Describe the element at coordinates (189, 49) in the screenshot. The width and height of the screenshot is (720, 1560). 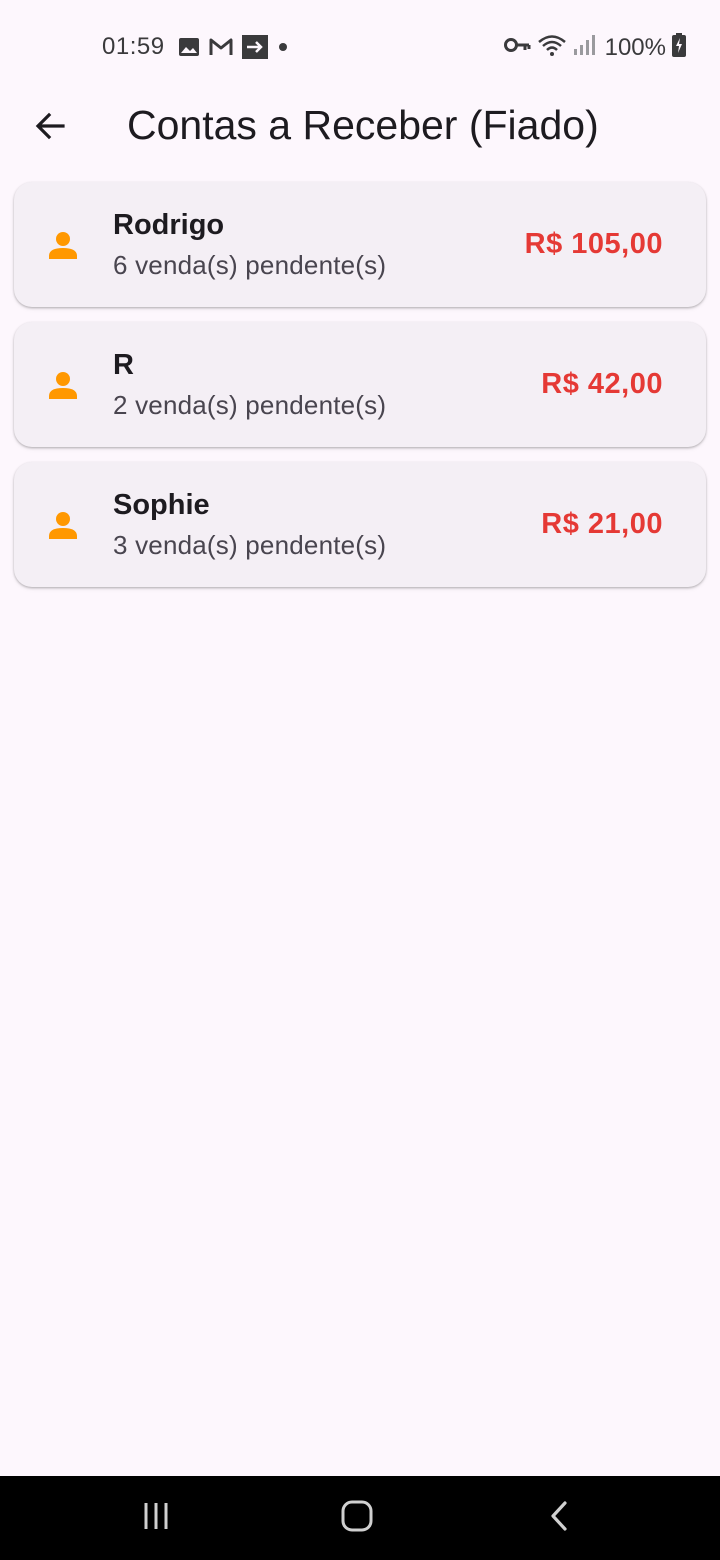
I see `image-icon` at that location.